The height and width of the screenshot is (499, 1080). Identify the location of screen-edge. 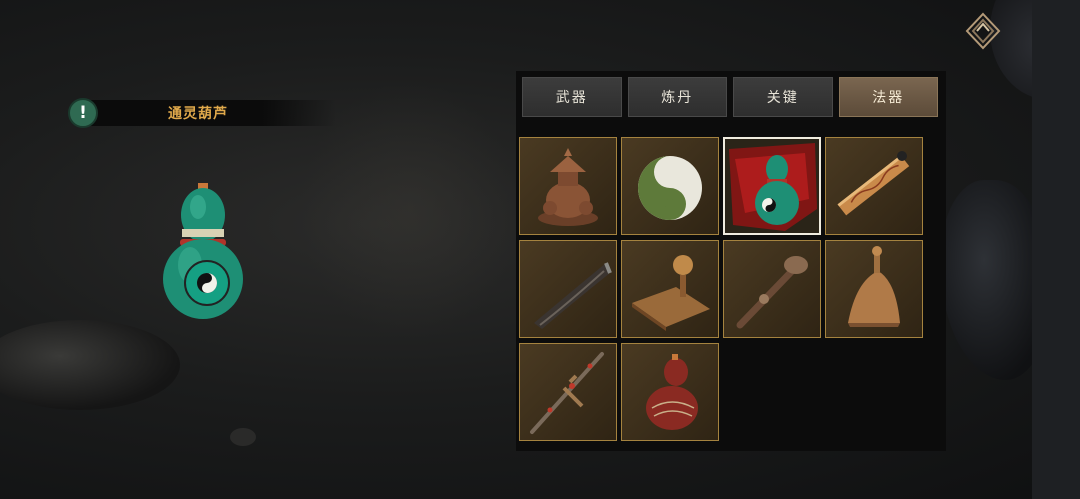
(1056, 249).